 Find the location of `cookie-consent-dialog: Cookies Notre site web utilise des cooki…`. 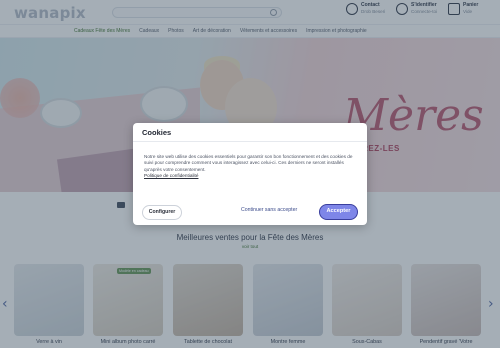

cookie-consent-dialog: Cookies Notre site web utilise des cooki… is located at coordinates (250, 174).